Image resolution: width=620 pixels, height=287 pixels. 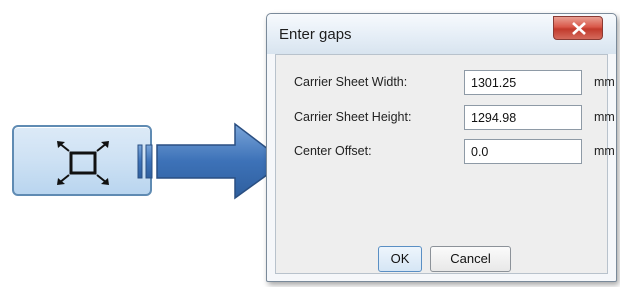 What do you see at coordinates (333, 151) in the screenshot?
I see `center-offset-label: Center Offset:` at bounding box center [333, 151].